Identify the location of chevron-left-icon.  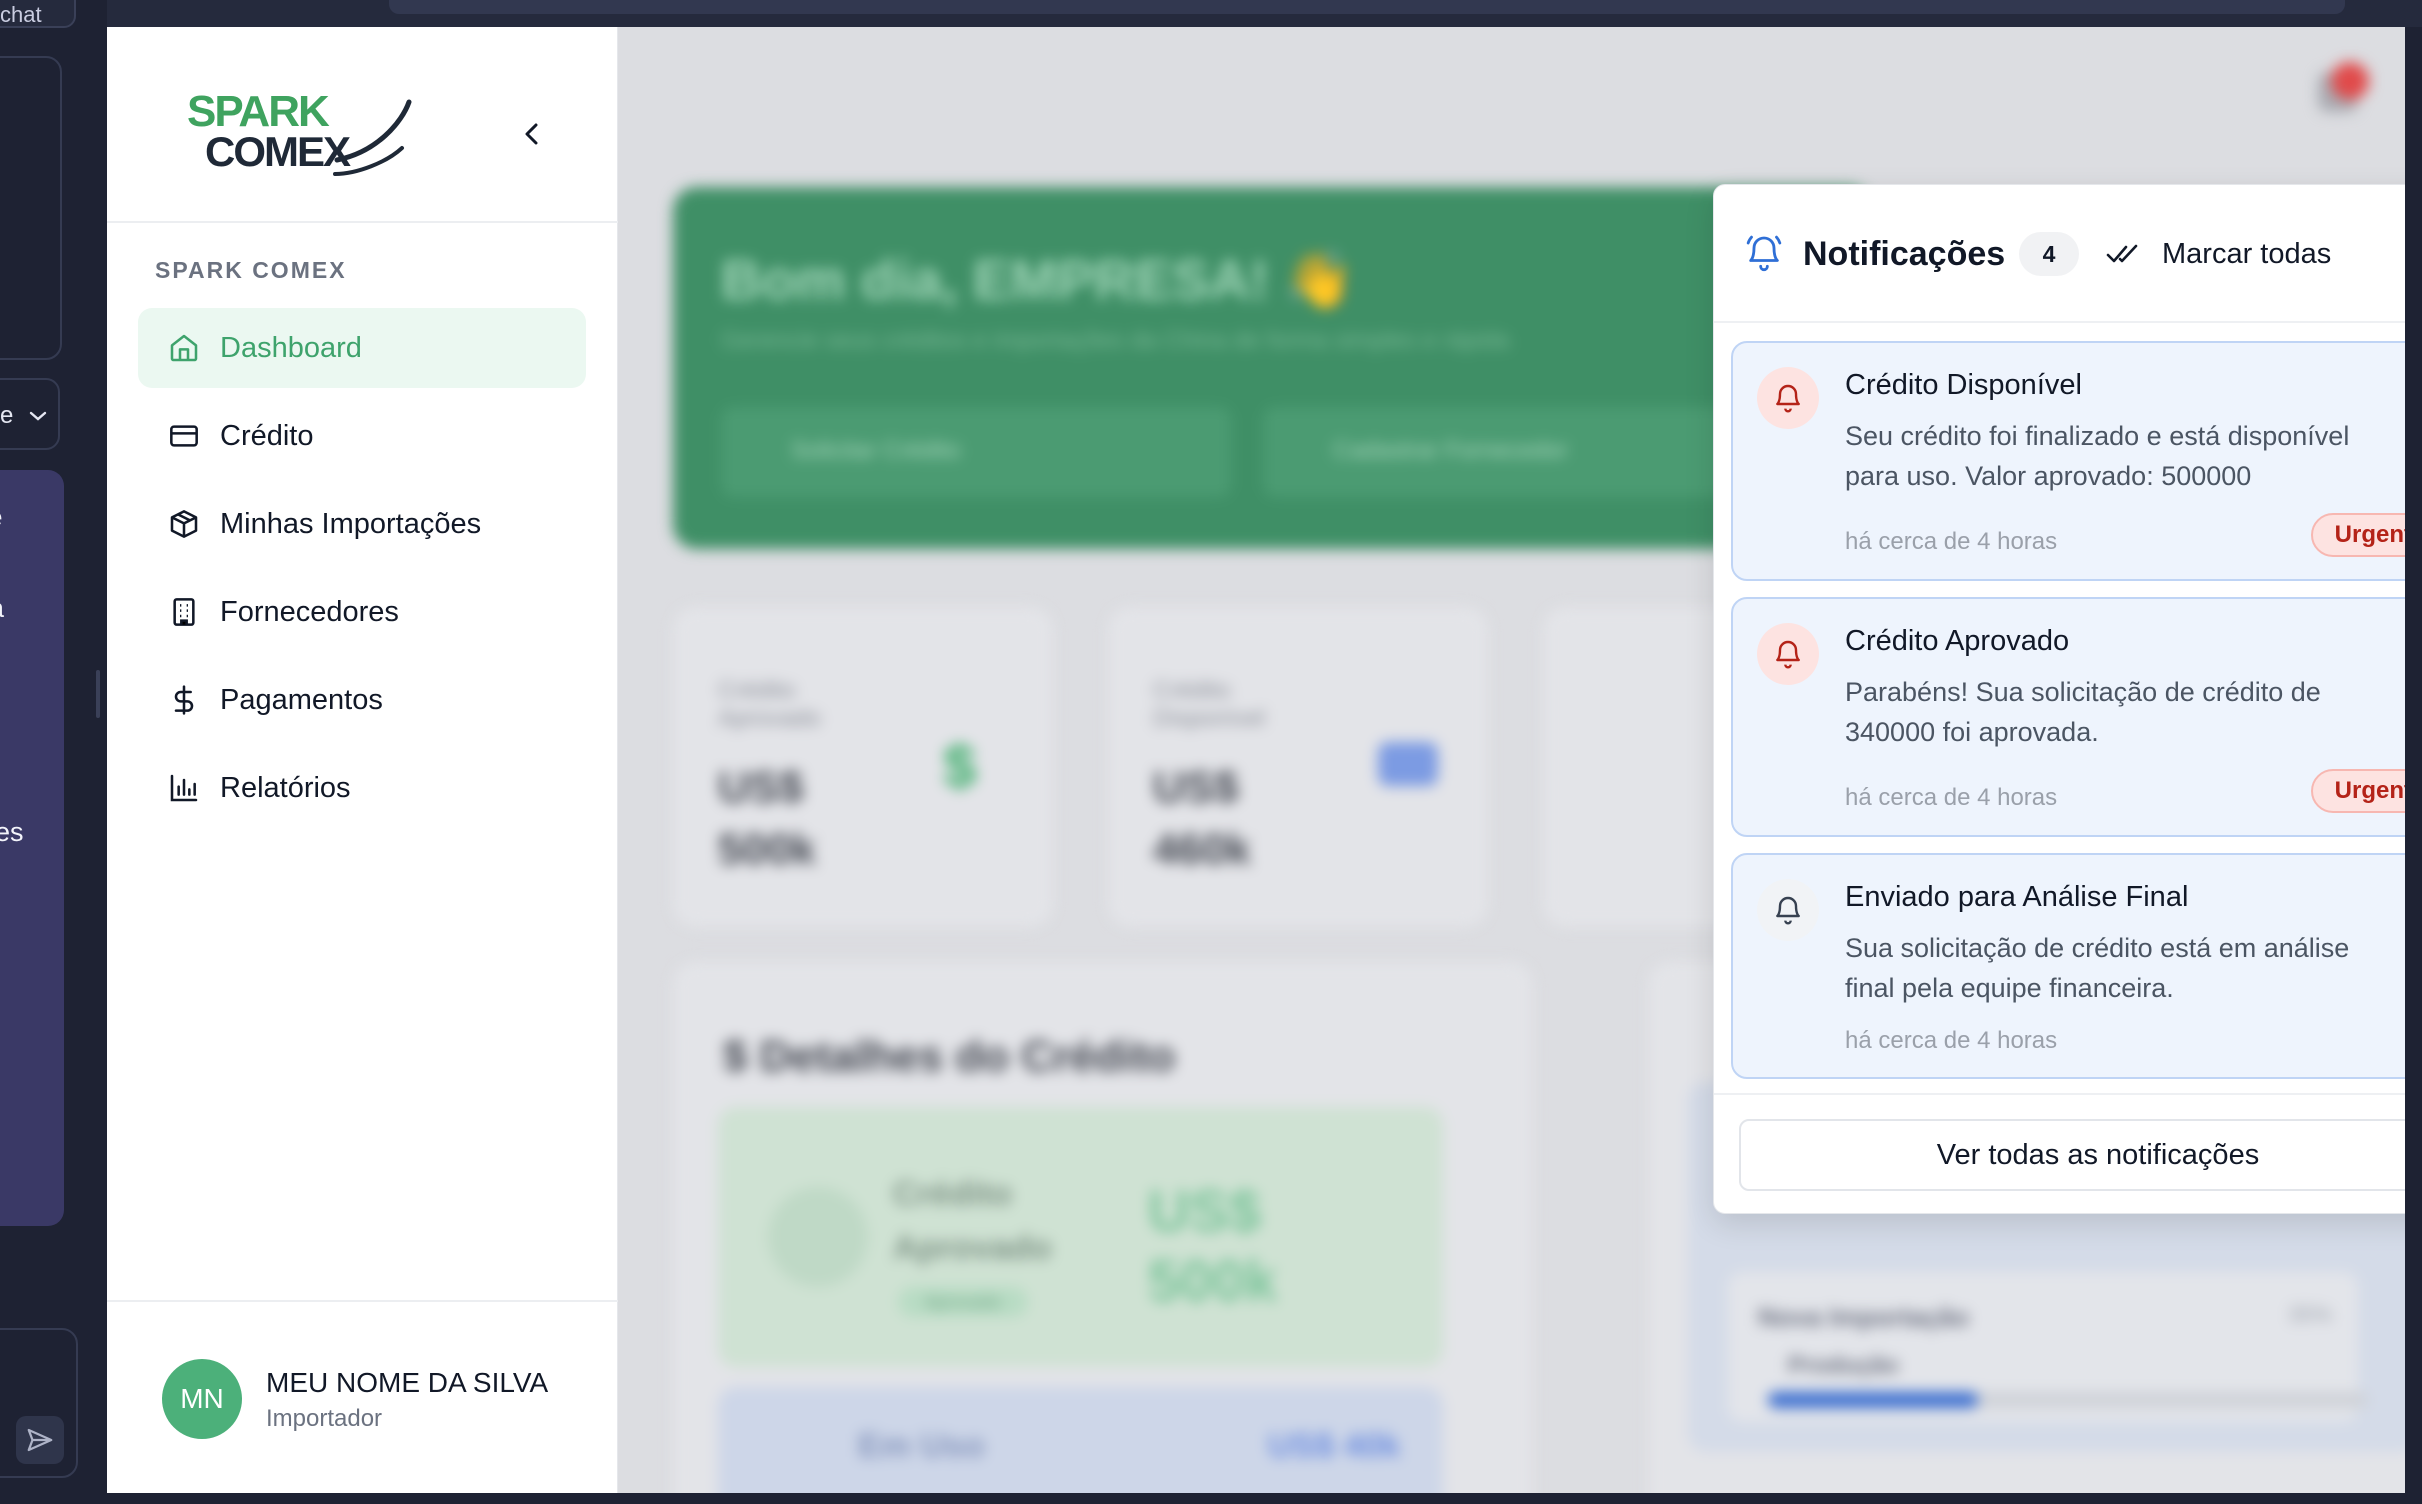
(531, 134).